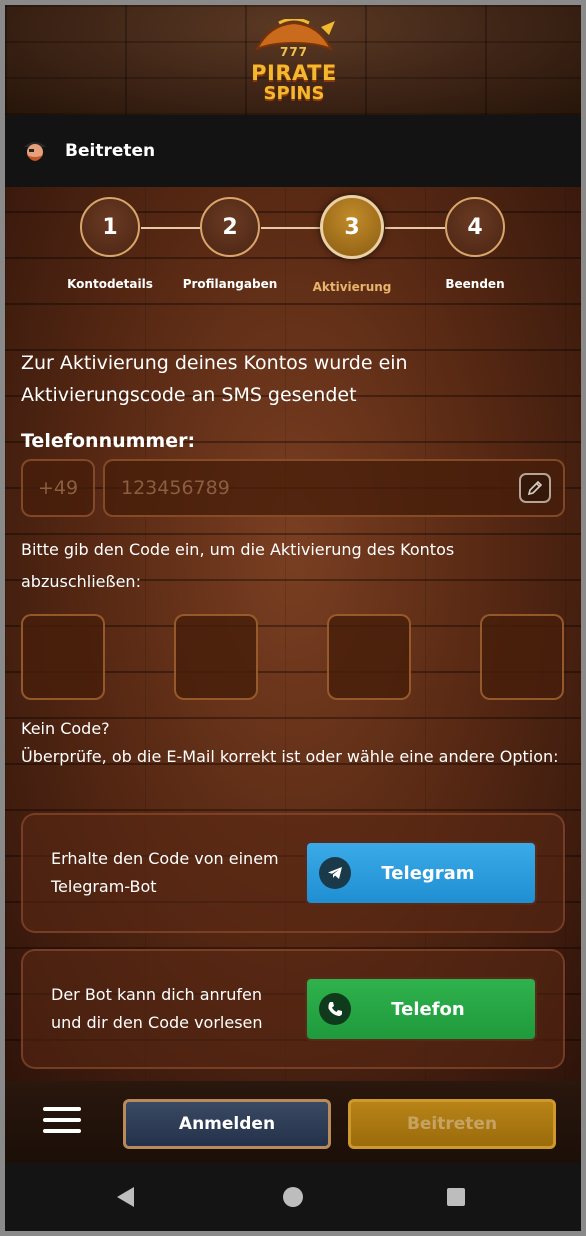  Describe the element at coordinates (293, 151) in the screenshot. I see `title-bar: Beitreten` at that location.